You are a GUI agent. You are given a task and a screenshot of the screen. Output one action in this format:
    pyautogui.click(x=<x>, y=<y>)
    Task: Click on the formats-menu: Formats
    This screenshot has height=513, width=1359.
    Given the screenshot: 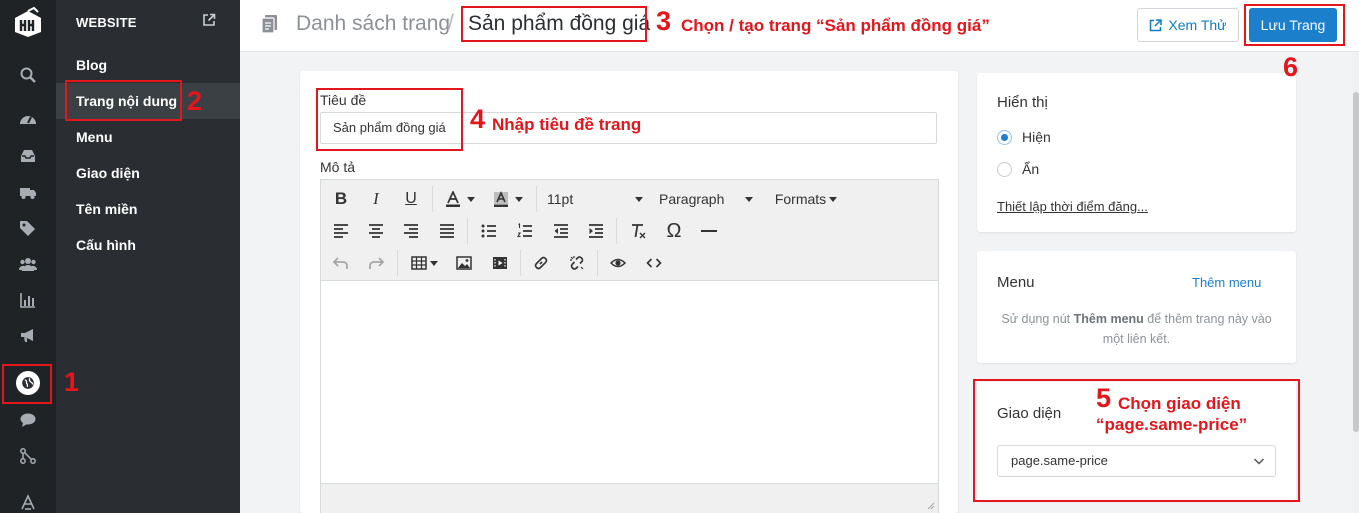 What is the action you would take?
    pyautogui.click(x=806, y=199)
    